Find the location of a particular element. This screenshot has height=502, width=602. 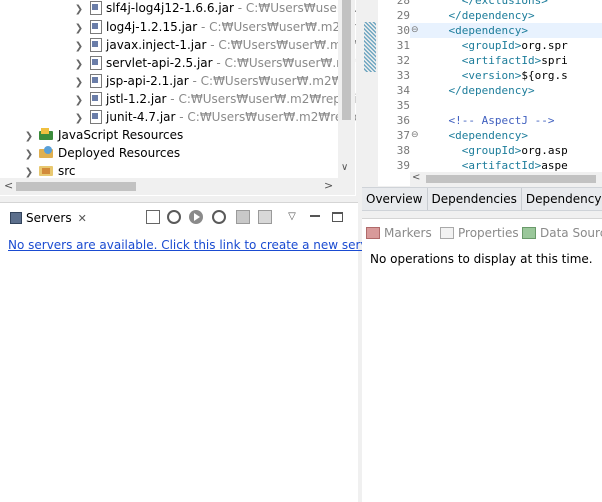

publish-icon is located at coordinates (265, 217).